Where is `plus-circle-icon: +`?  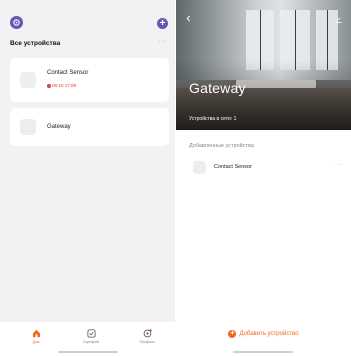 plus-circle-icon: + is located at coordinates (232, 334).